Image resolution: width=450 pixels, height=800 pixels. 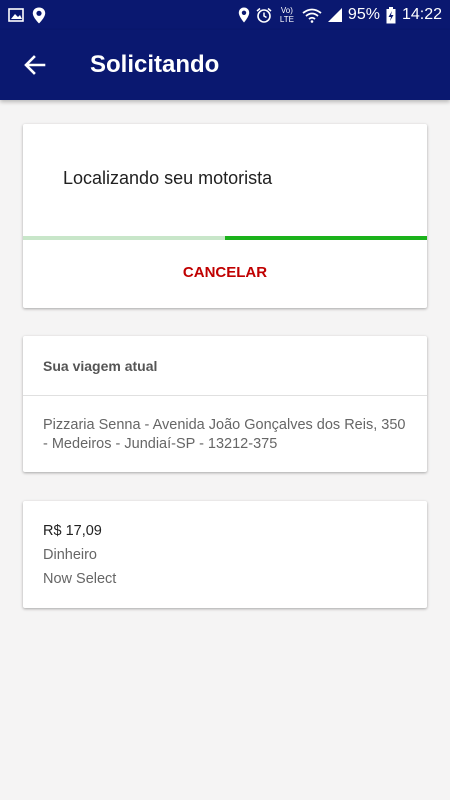 What do you see at coordinates (225, 554) in the screenshot?
I see `fare-card: R$ 17,09 Dinheiro Now Select` at bounding box center [225, 554].